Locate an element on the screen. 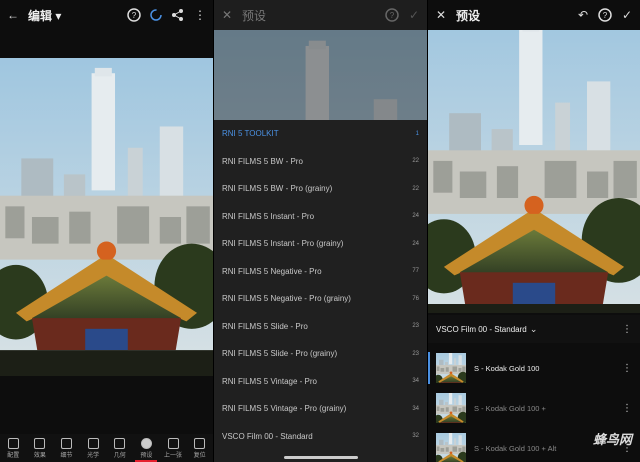 The width and height of the screenshot is (640, 462). preset-group-name: RNI FILMS 5 Slide - Pro is located at coordinates (265, 326).